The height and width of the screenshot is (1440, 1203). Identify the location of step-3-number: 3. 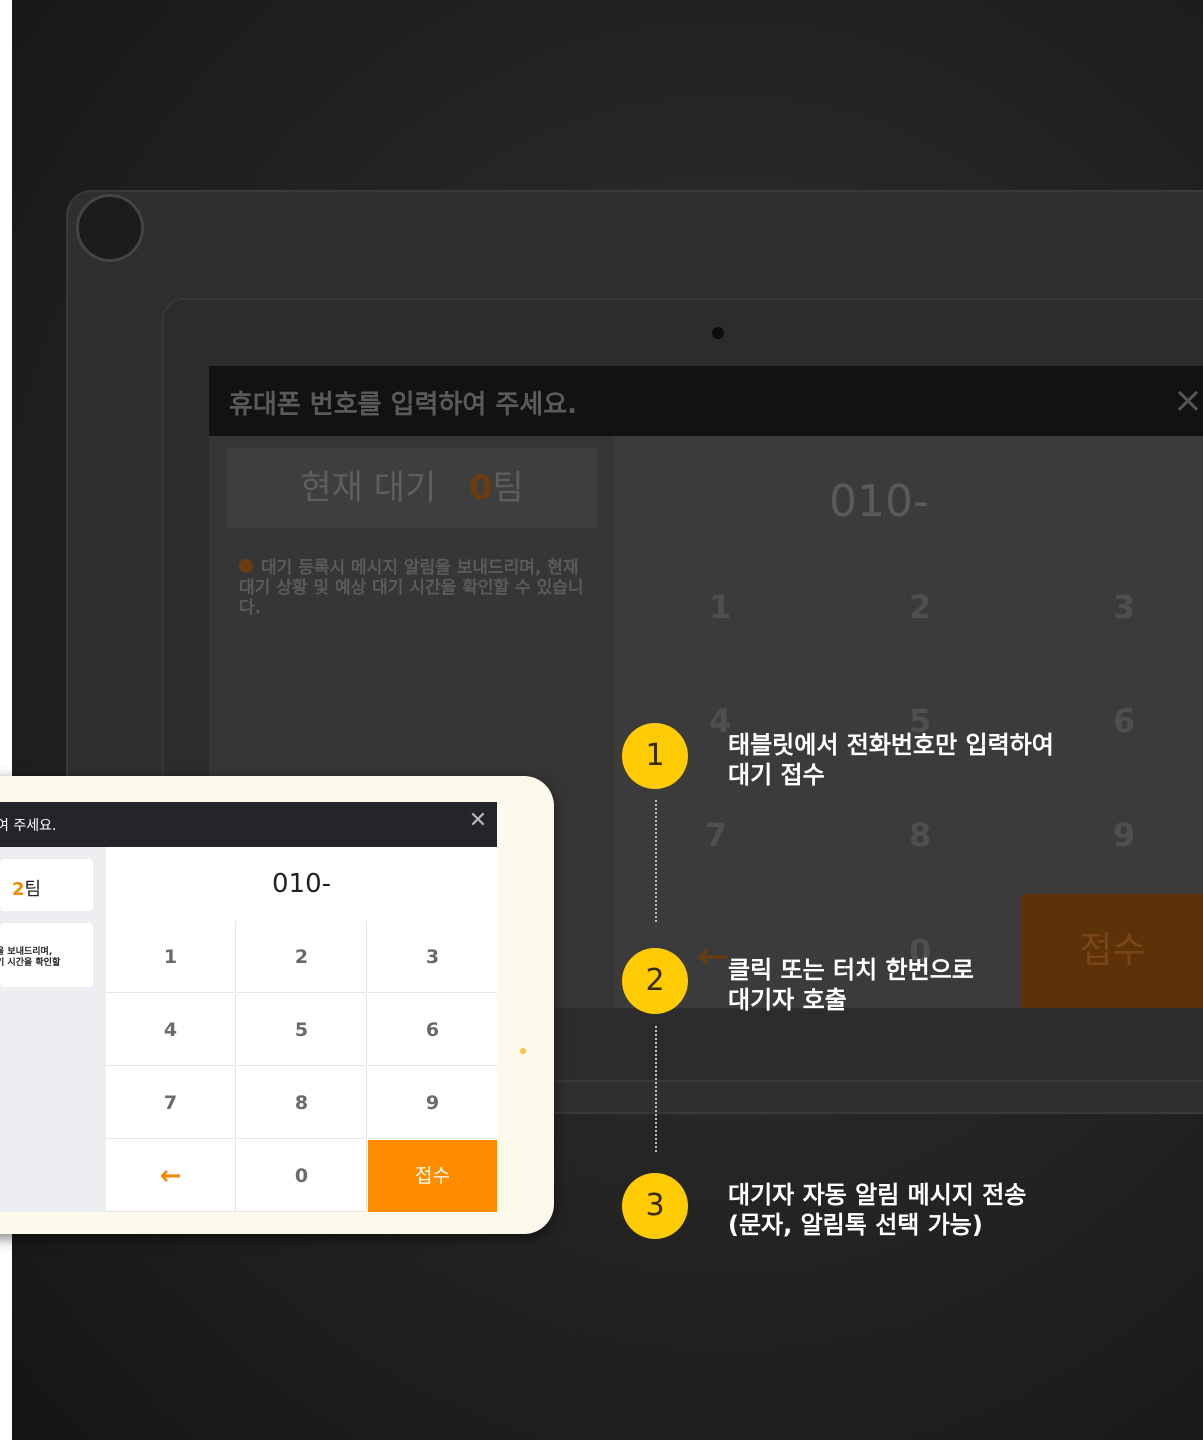
(655, 1206).